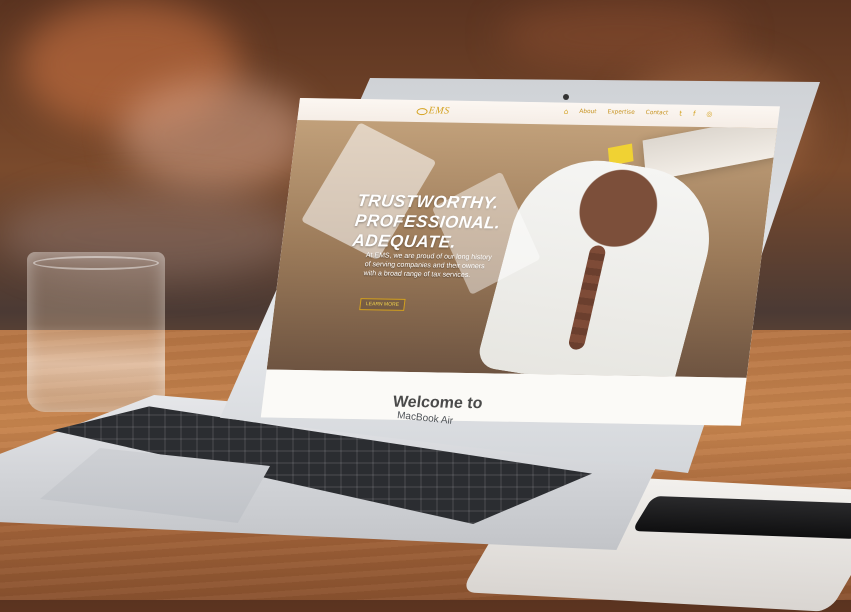 Image resolution: width=851 pixels, height=612 pixels. I want to click on instagram-icon: ◎, so click(709, 114).